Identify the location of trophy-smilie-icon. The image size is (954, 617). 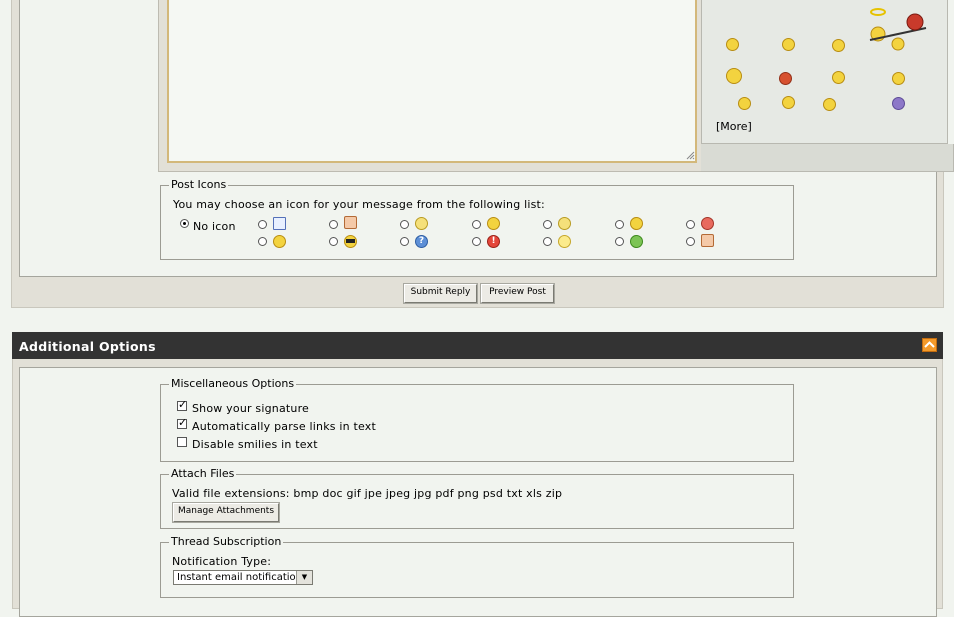
(734, 76).